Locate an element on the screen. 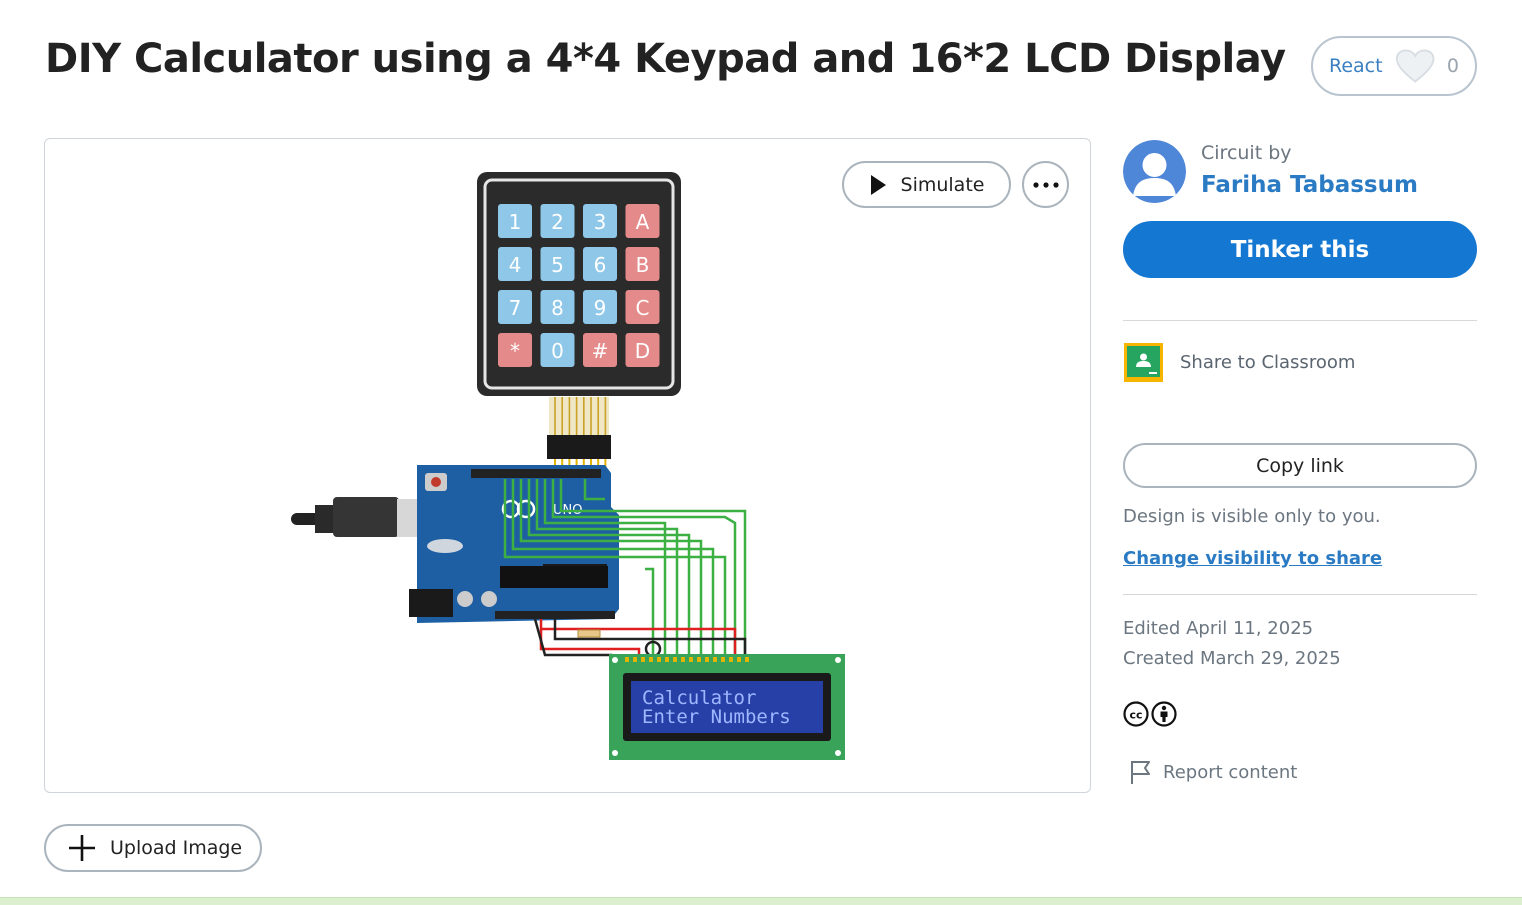 The height and width of the screenshot is (905, 1522). svg-text: 7 is located at coordinates (515, 308).